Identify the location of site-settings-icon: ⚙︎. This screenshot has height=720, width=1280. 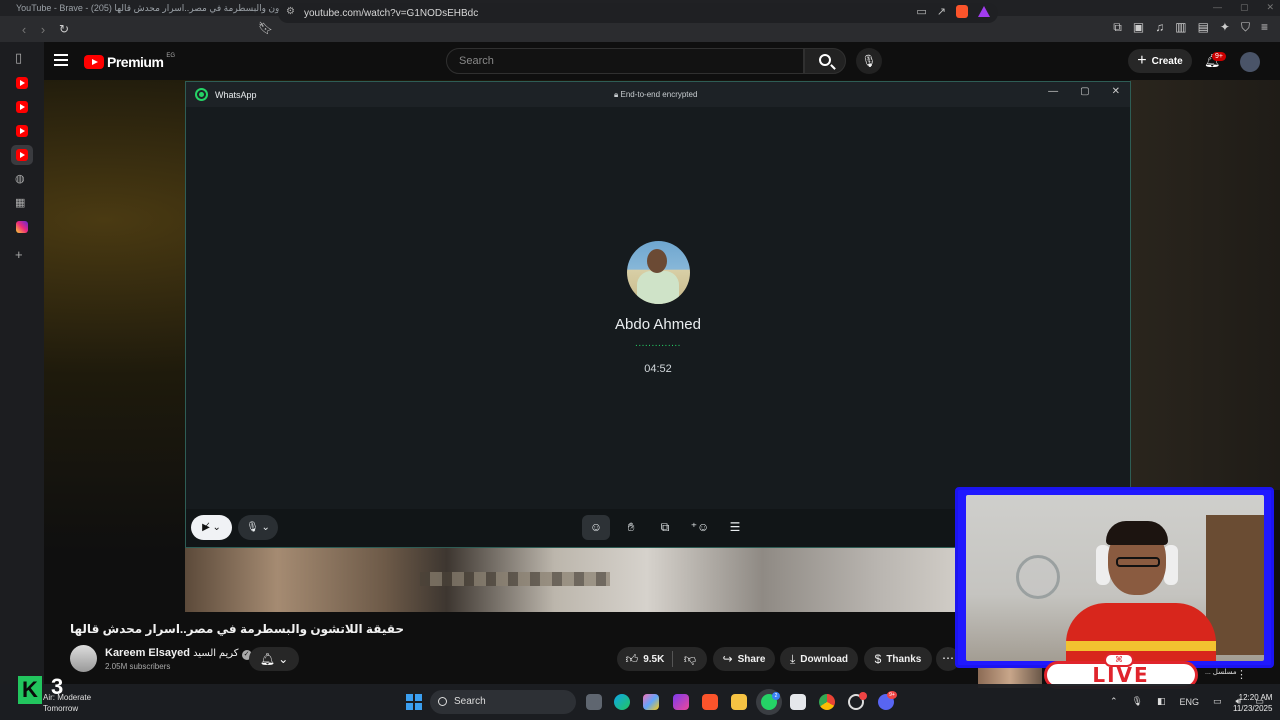
(290, 11).